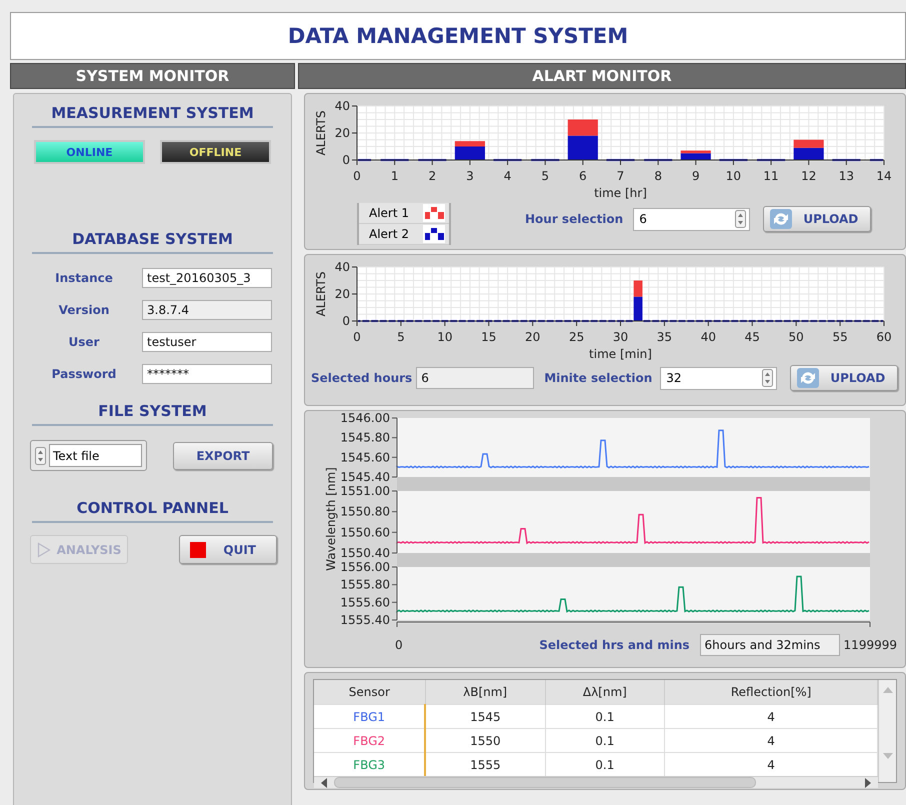 This screenshot has width=906, height=805. I want to click on field-label: Version, so click(84, 310).